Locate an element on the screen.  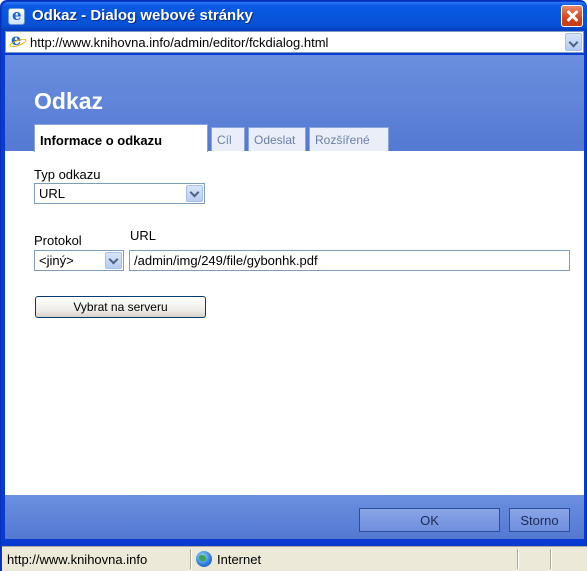
window-title: Odkaz - Dialog webové stránky is located at coordinates (142, 15).